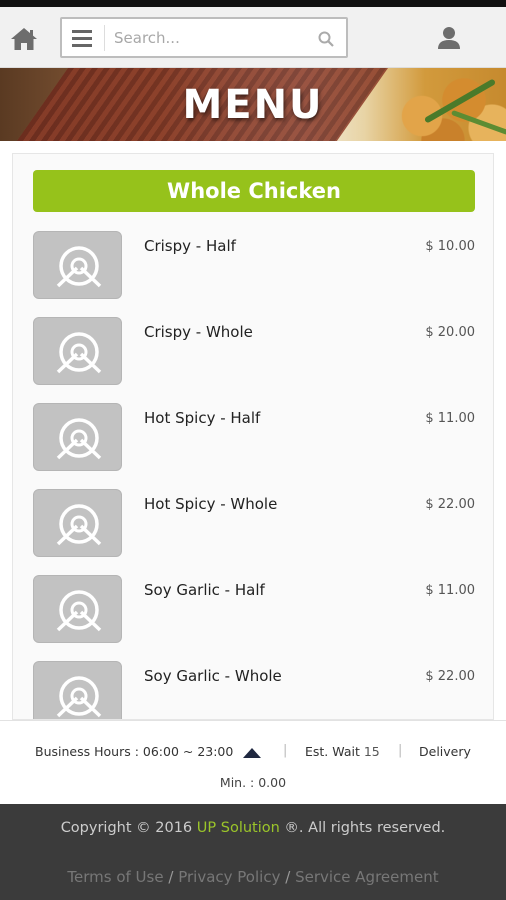 The image size is (506, 900). What do you see at coordinates (198, 332) in the screenshot?
I see `menu-item-name: Crispy - Whole` at bounding box center [198, 332].